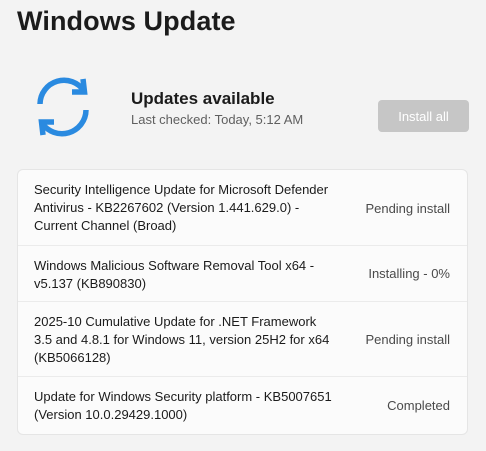 The image size is (486, 451). Describe the element at coordinates (409, 273) in the screenshot. I see `update-status: Installing - 0%` at that location.